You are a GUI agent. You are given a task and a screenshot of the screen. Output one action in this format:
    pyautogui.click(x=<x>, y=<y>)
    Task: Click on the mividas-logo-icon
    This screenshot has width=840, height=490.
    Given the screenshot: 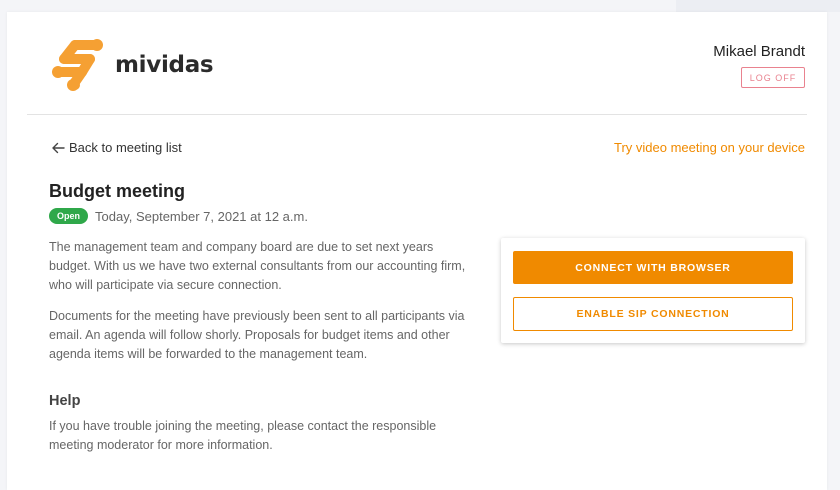 What is the action you would take?
    pyautogui.click(x=77, y=65)
    